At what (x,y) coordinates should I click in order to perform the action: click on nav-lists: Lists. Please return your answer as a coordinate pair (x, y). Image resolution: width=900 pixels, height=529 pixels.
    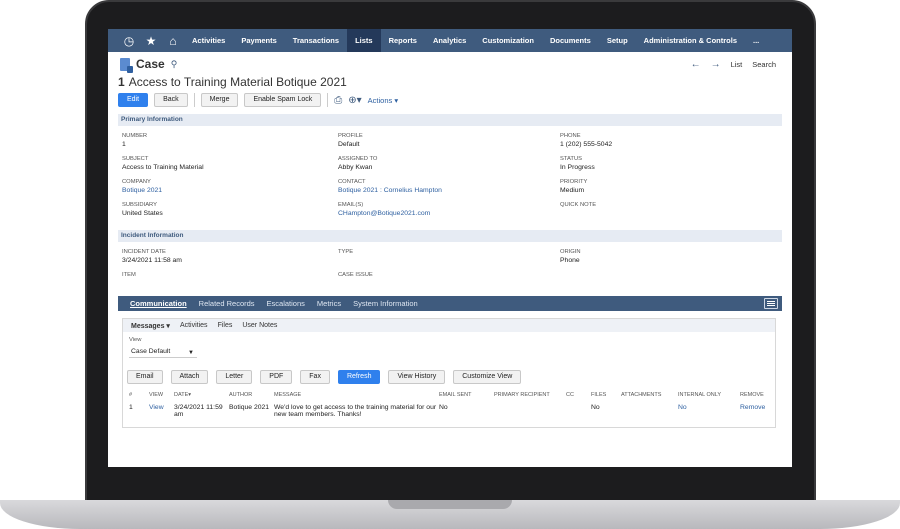
    Looking at the image, I should click on (364, 40).